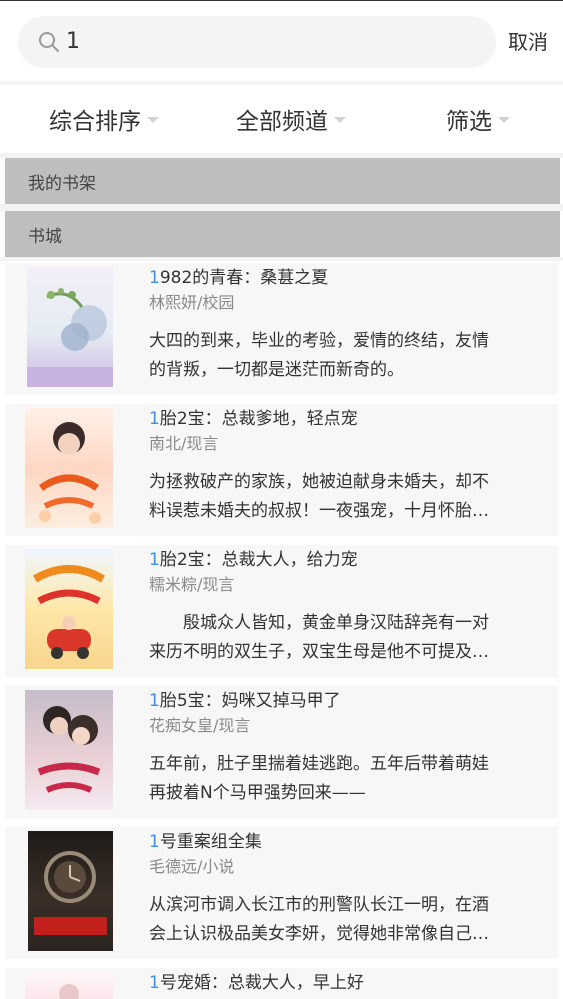  What do you see at coordinates (192, 866) in the screenshot?
I see `book-author-category: 毛德远/小说` at bounding box center [192, 866].